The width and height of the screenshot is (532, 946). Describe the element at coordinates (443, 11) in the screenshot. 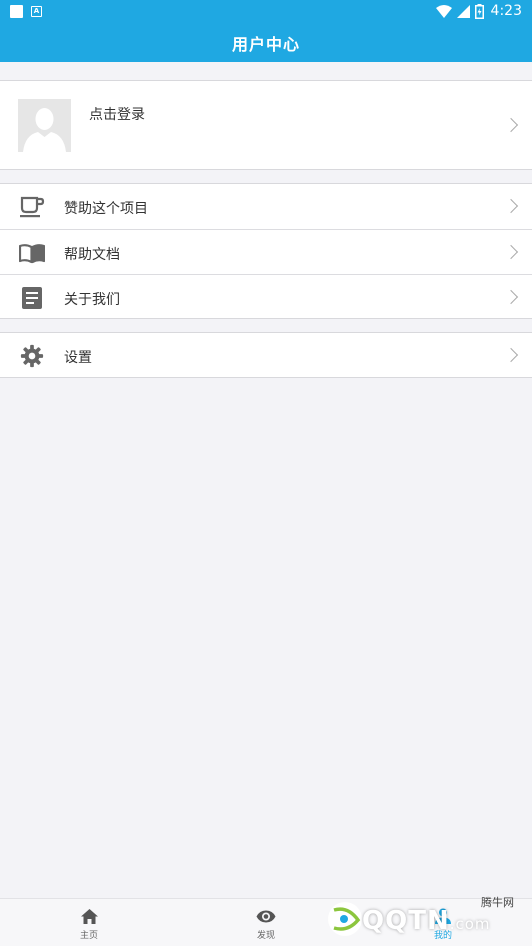

I see `wifi-icon` at that location.